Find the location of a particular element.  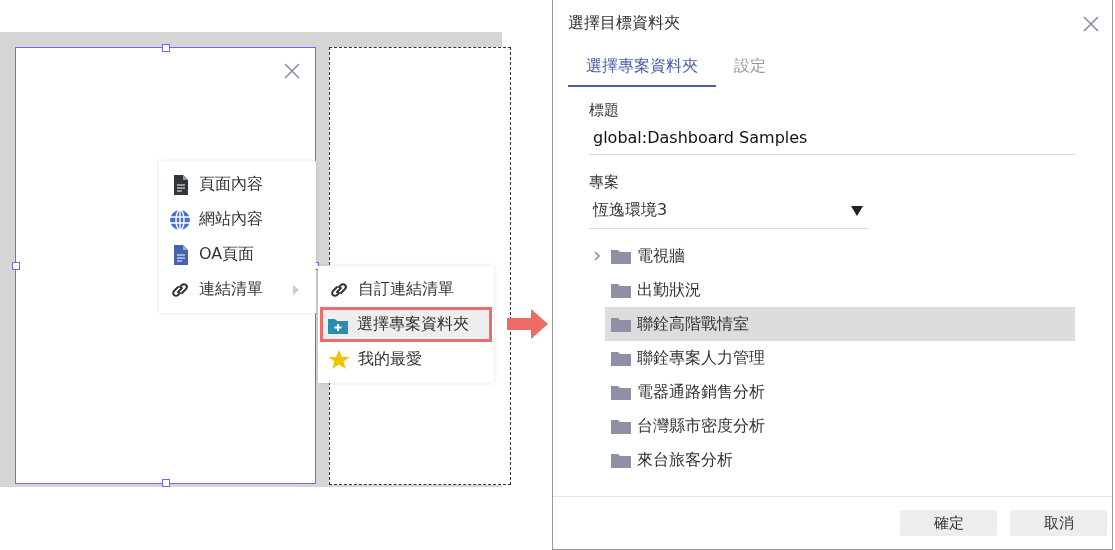

tab: 選擇專案資料夾 is located at coordinates (642, 69).